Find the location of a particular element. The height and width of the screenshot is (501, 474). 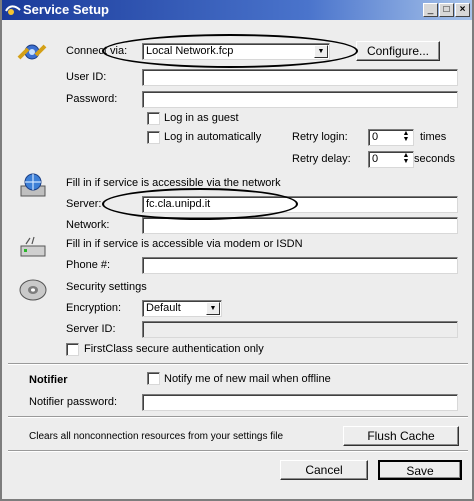

encryption-value: Default is located at coordinates (163, 308).